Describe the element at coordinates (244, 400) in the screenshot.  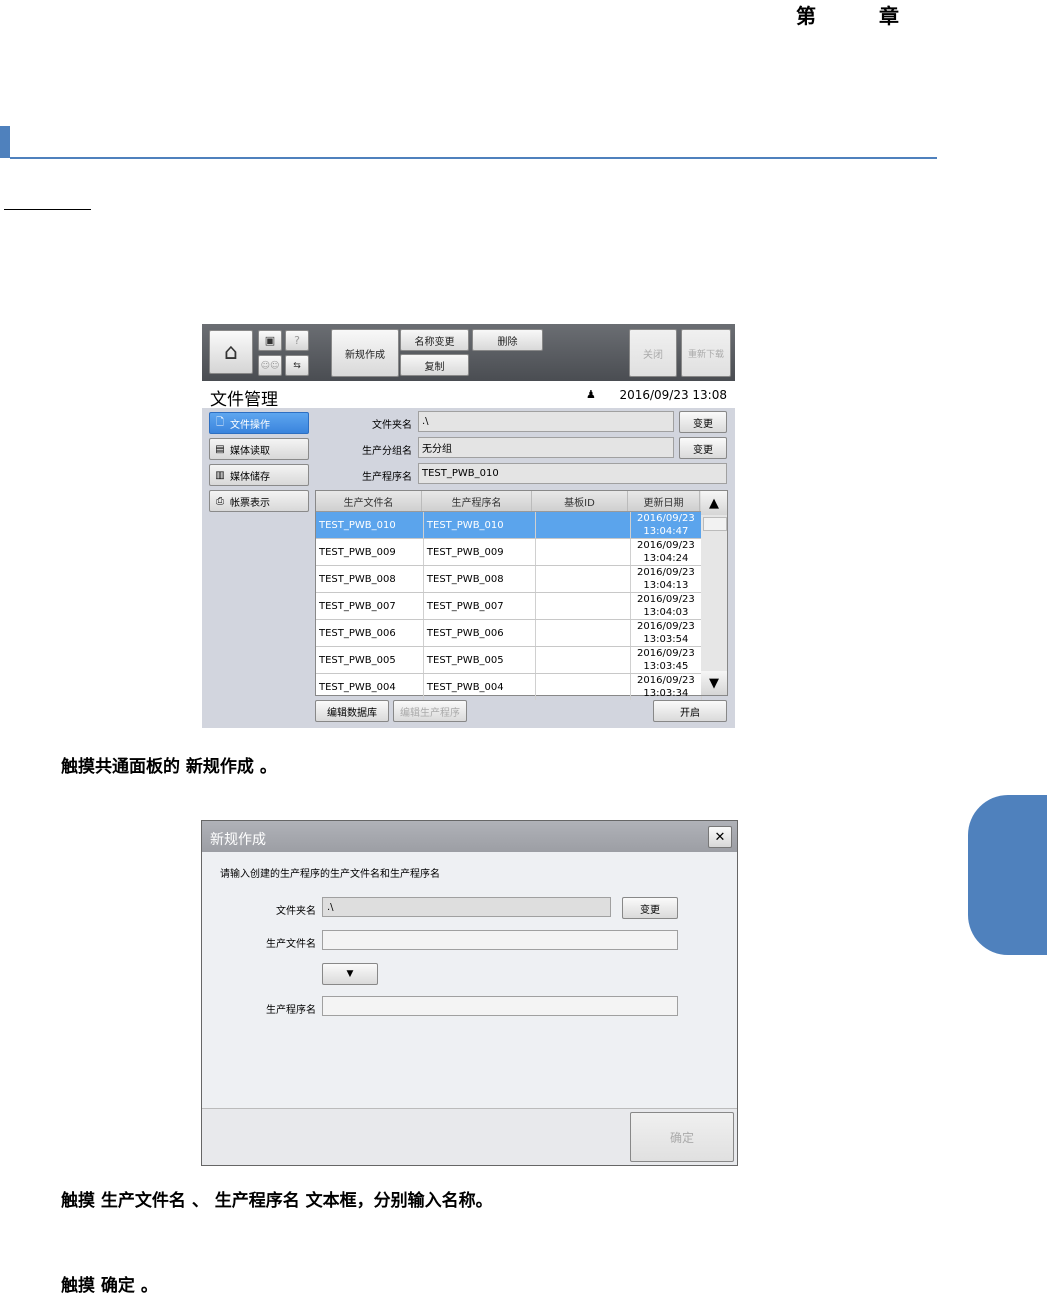
I see `screen-title: 文件管理` at that location.